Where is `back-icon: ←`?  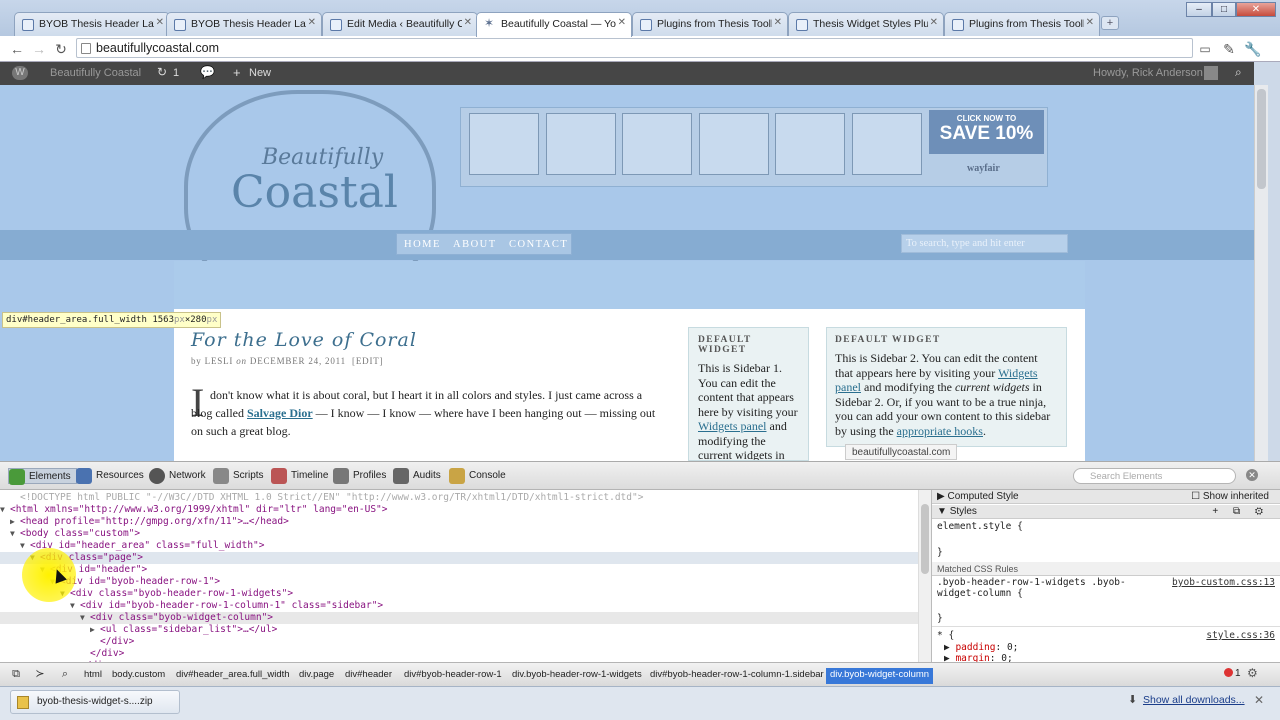 back-icon: ← is located at coordinates (17, 49).